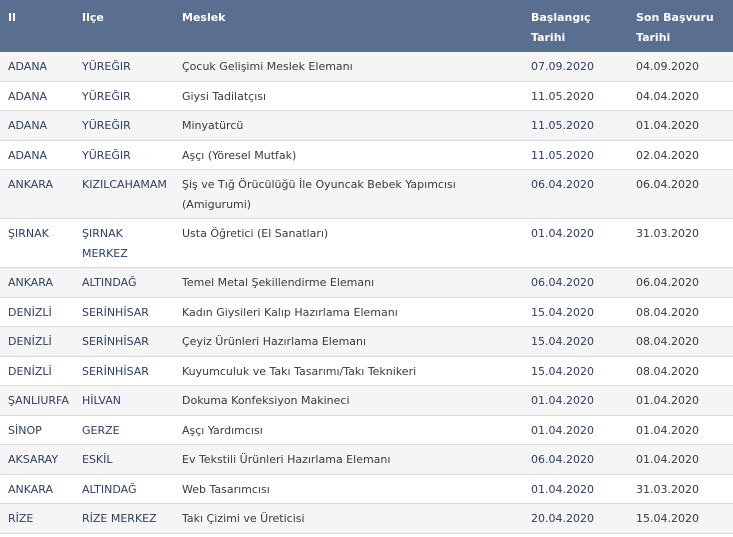 The height and width of the screenshot is (537, 733). What do you see at coordinates (348, 125) in the screenshot?
I see `cell-meslek: Minyatürcü` at bounding box center [348, 125].